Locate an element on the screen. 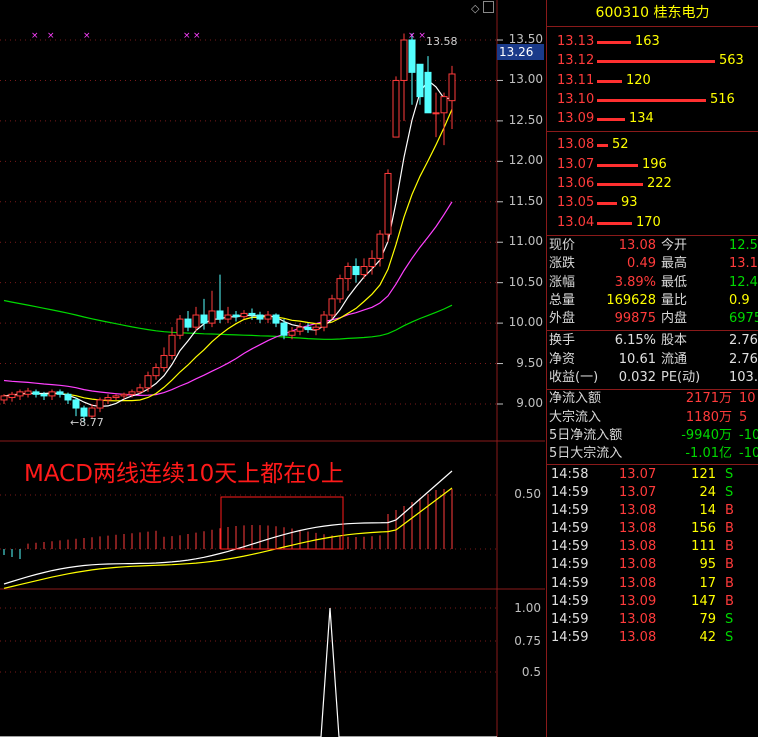  quote-value: 13.08 is located at coordinates (637, 245).